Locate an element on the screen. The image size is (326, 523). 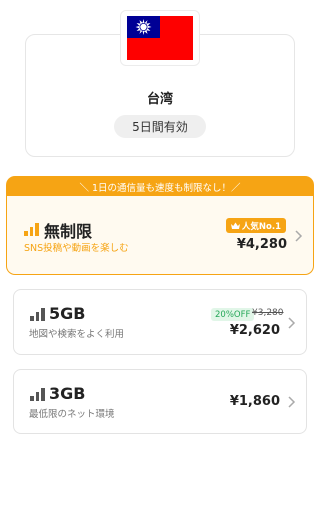
popular-badge: 人気No.1 is located at coordinates (255, 225).